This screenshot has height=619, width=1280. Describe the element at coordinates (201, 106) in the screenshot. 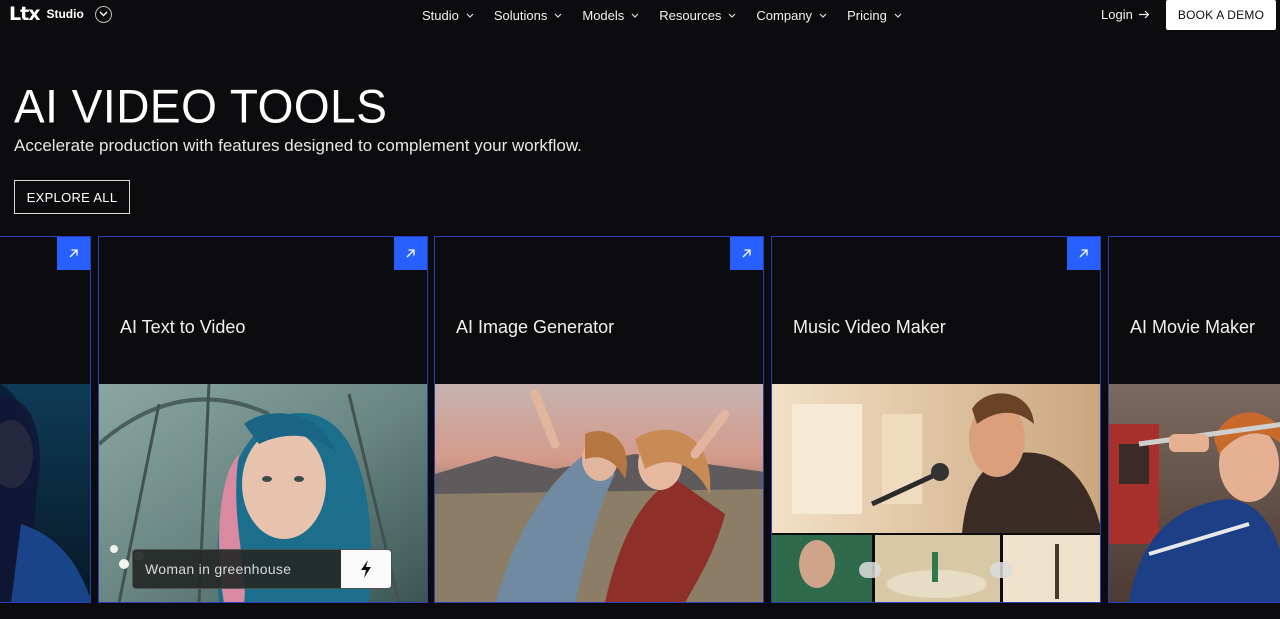

I see `page-title: AI VIDEO TOOLS` at that location.